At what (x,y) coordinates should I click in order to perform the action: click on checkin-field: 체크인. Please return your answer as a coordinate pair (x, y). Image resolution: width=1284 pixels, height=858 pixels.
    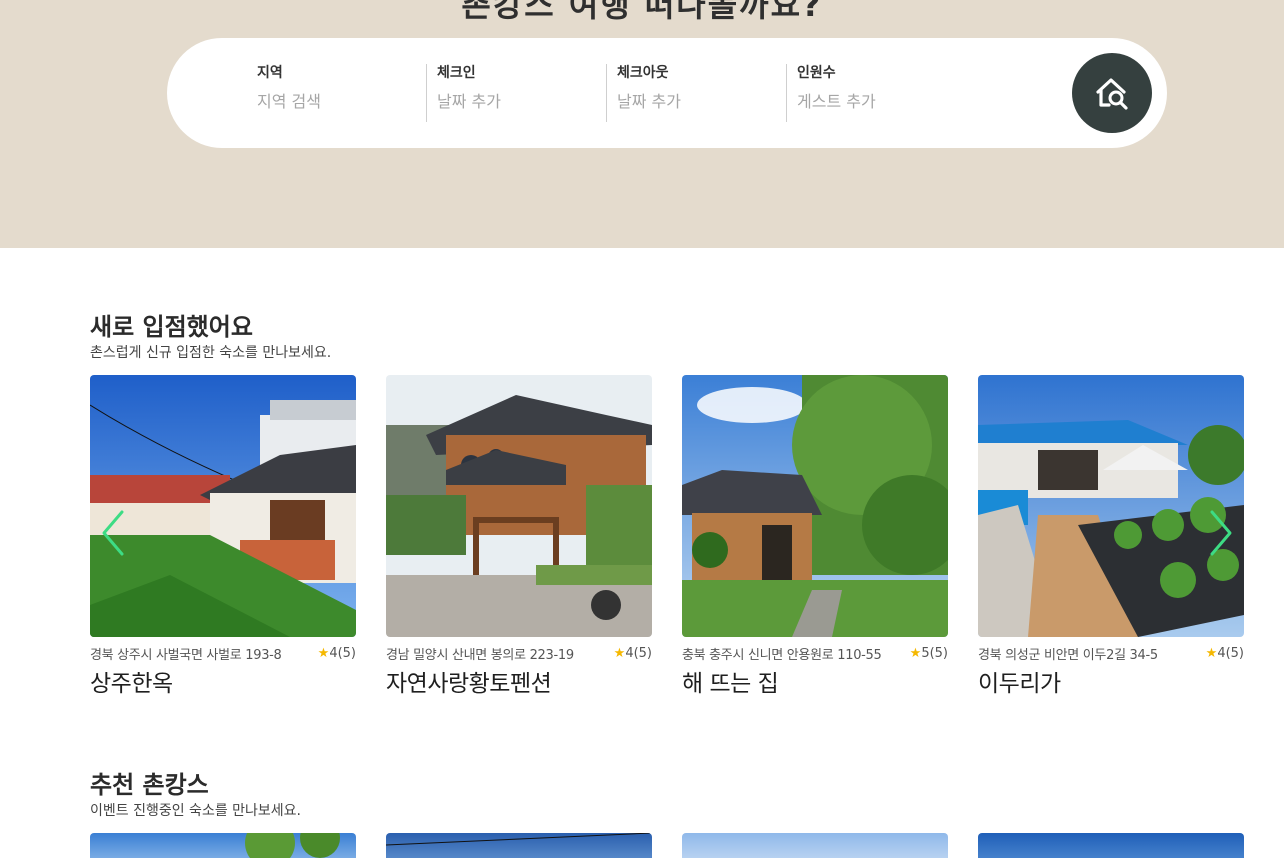
    Looking at the image, I should click on (506, 93).